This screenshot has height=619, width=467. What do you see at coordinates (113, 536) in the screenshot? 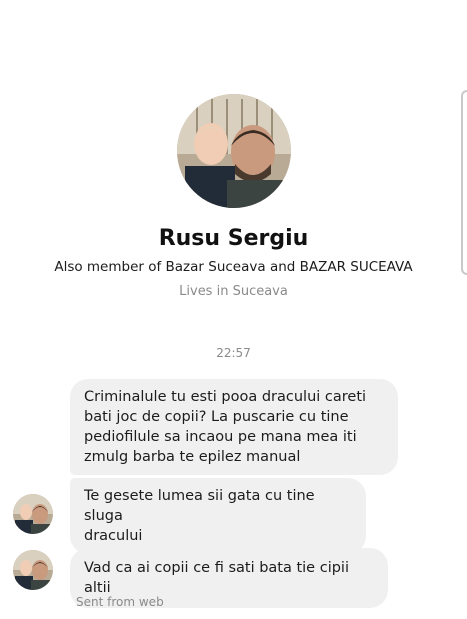
I see `message-line: dracului` at bounding box center [113, 536].